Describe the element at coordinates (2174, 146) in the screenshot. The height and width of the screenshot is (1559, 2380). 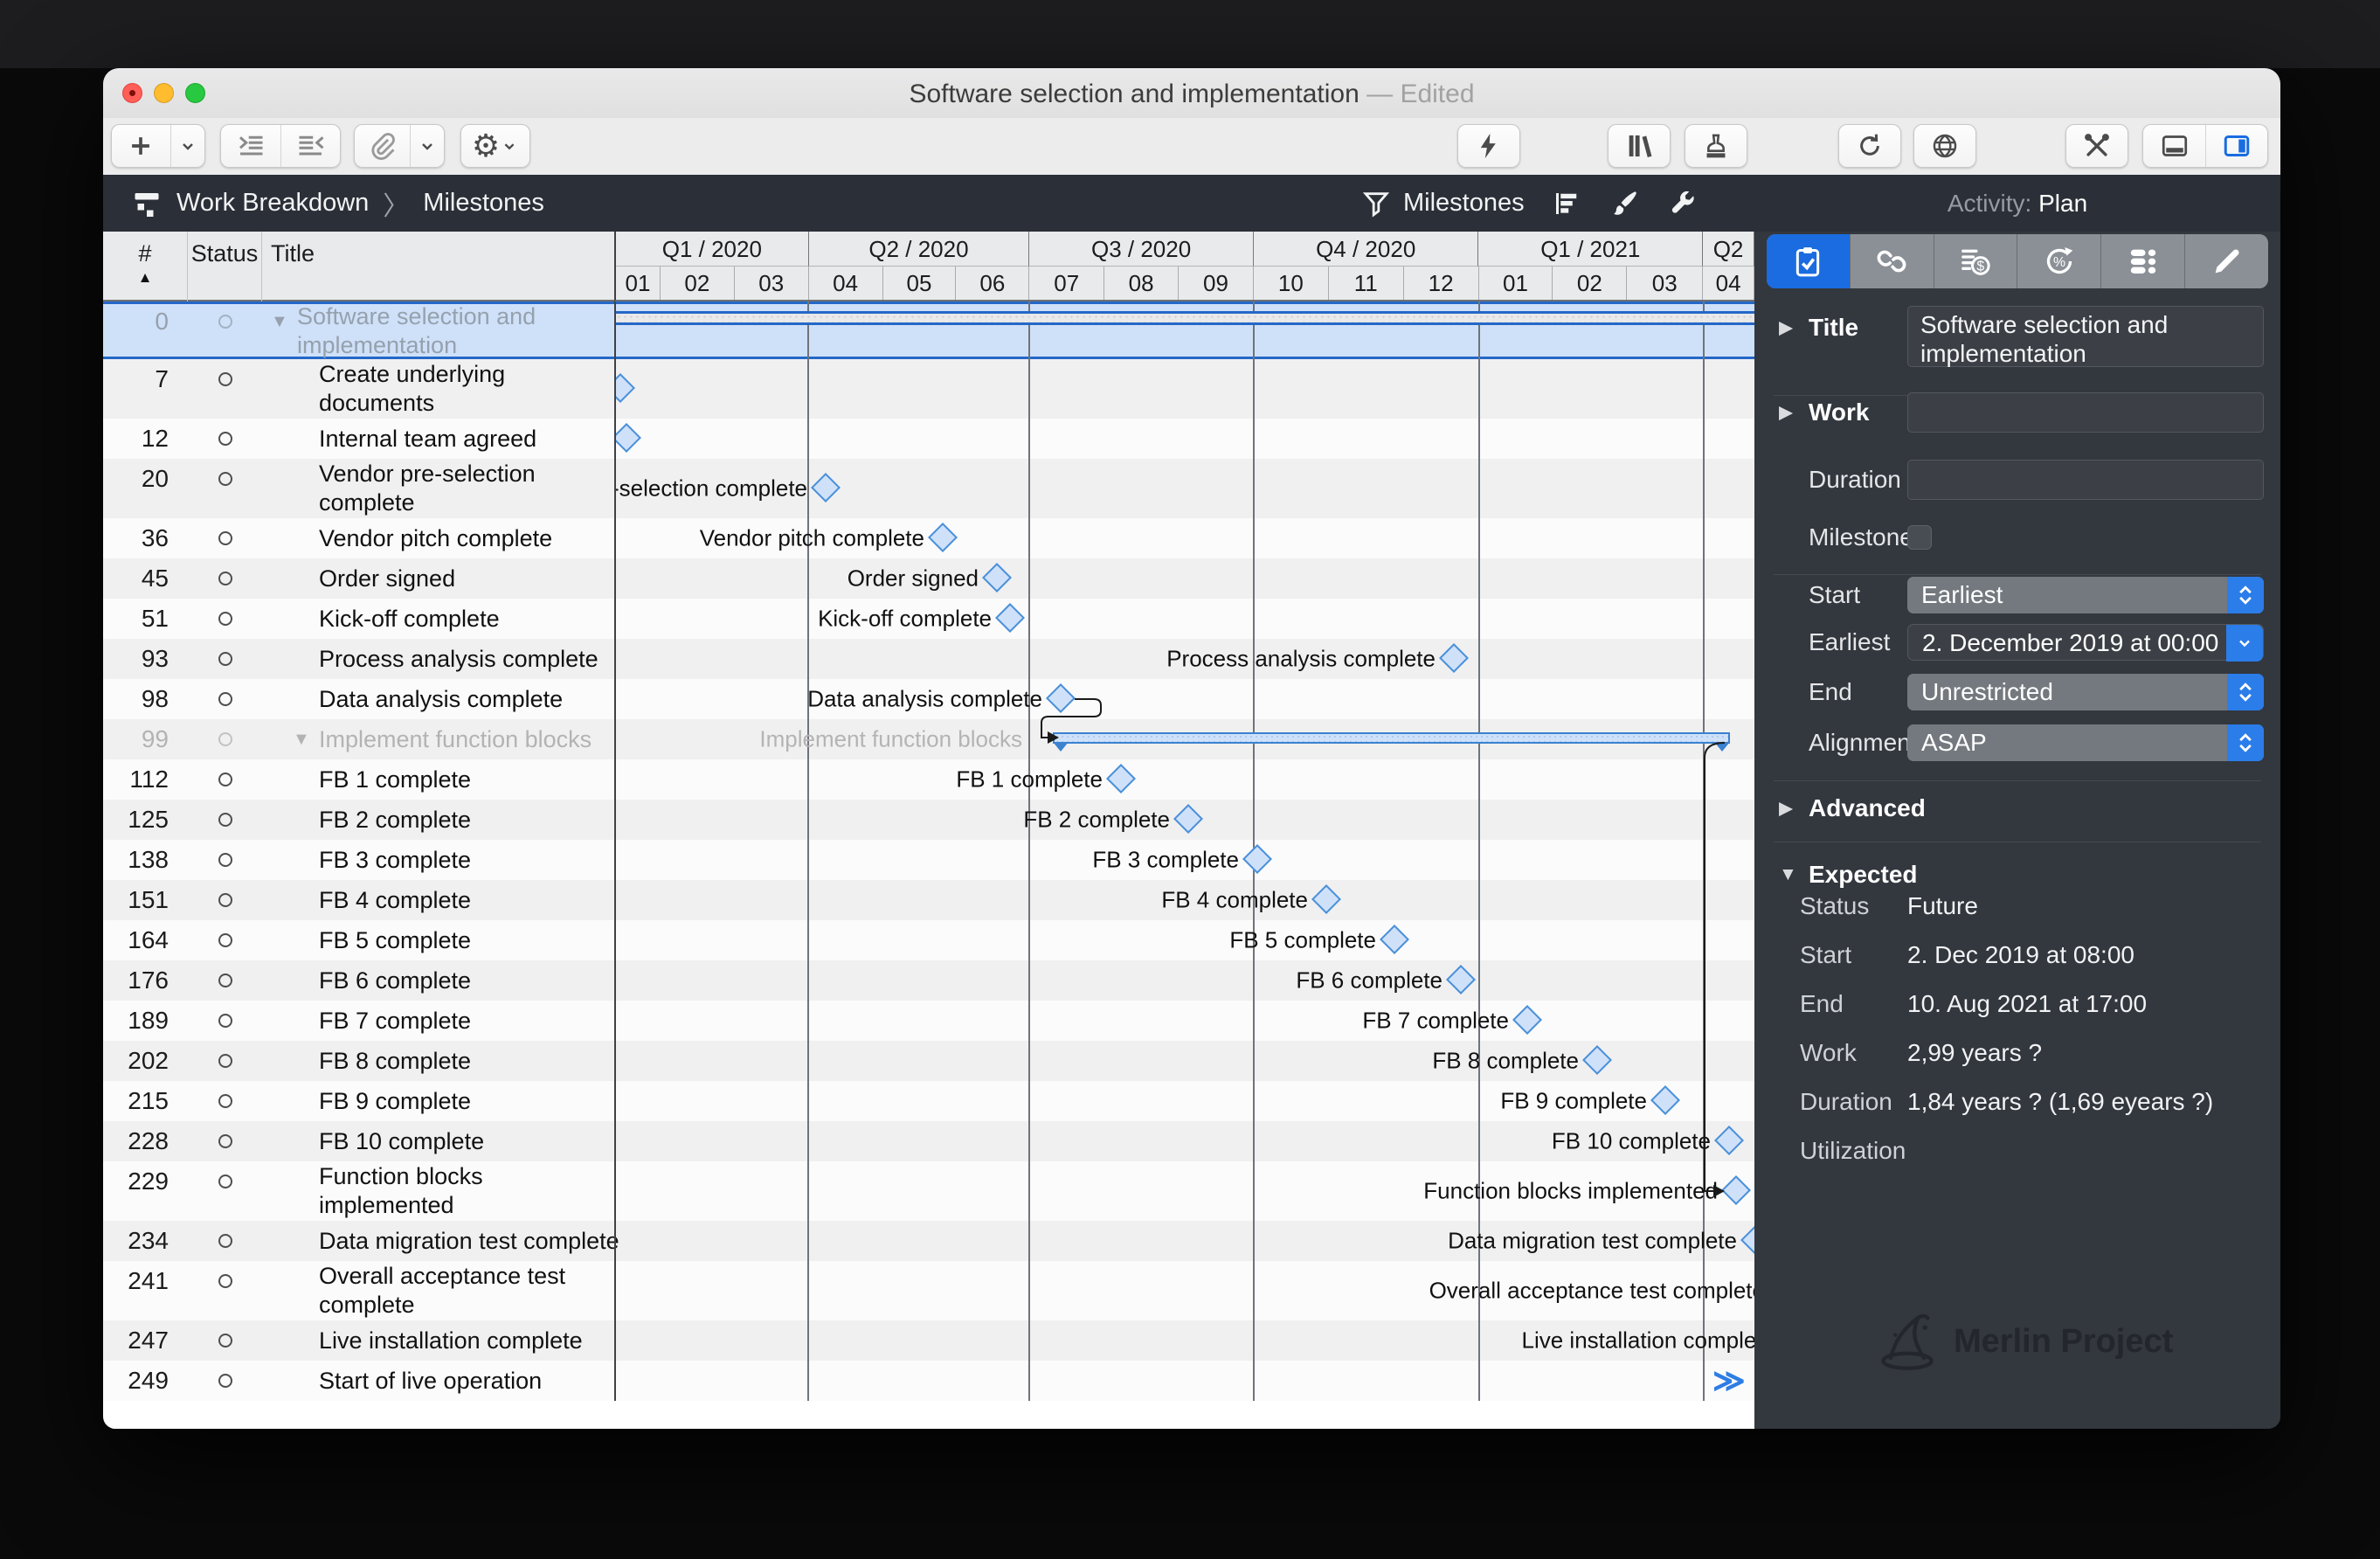
I see `toggle-bottom-panel-button` at that location.